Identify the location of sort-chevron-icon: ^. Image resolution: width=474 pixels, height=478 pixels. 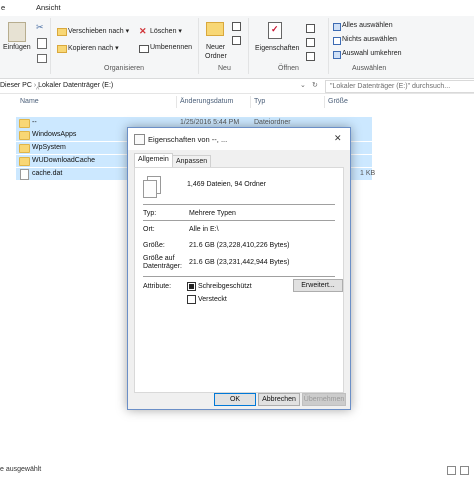
(38, 90).